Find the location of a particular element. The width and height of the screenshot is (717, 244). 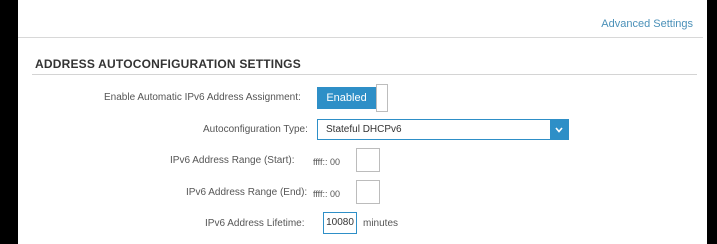

lifetime-unit: minutes is located at coordinates (381, 223).